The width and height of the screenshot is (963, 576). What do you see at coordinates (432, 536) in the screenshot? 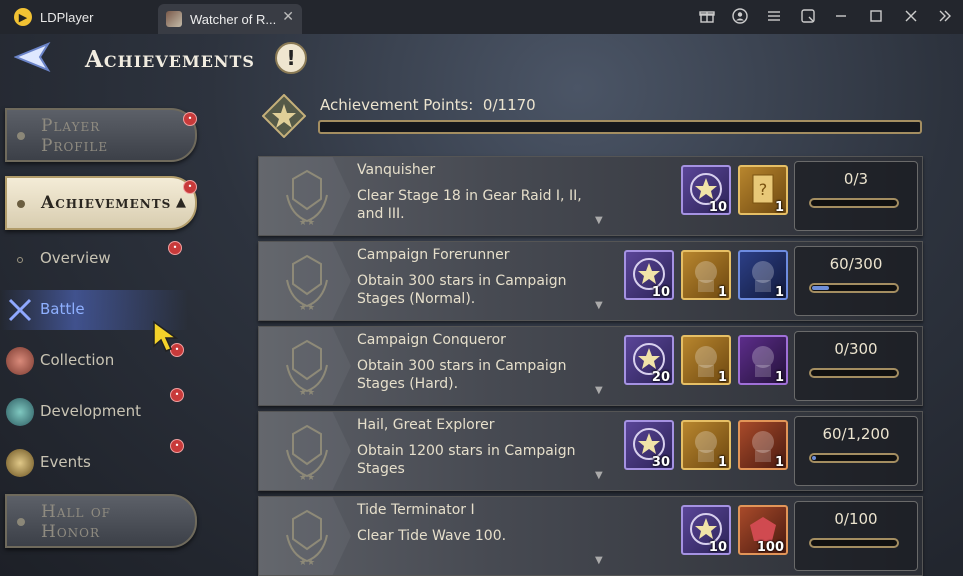
I see `achievement-description: Clear Tide Wave 100.` at bounding box center [432, 536].